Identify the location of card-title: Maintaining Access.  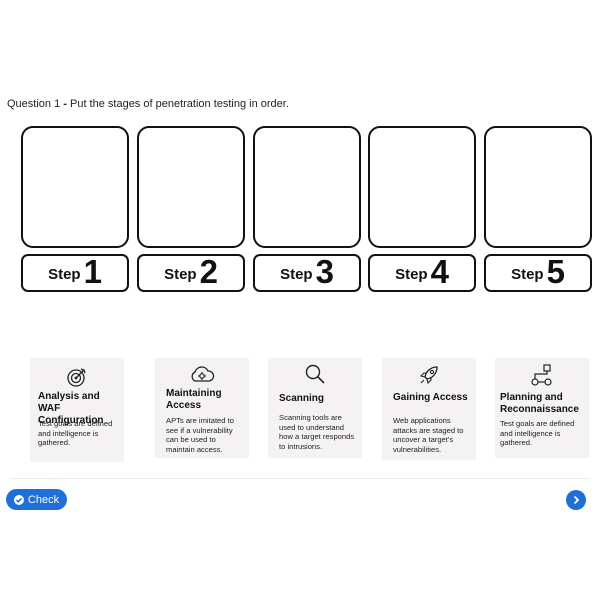
(194, 399).